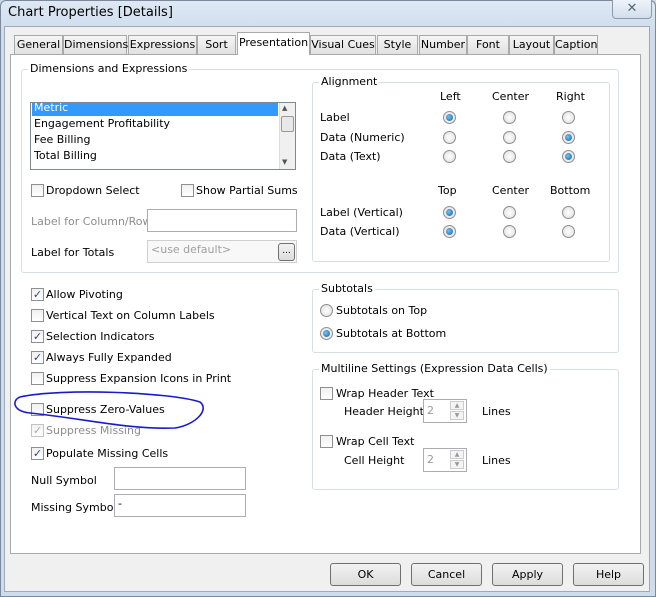 This screenshot has width=656, height=597. What do you see at coordinates (608, 574) in the screenshot?
I see `help-button: Help` at bounding box center [608, 574].